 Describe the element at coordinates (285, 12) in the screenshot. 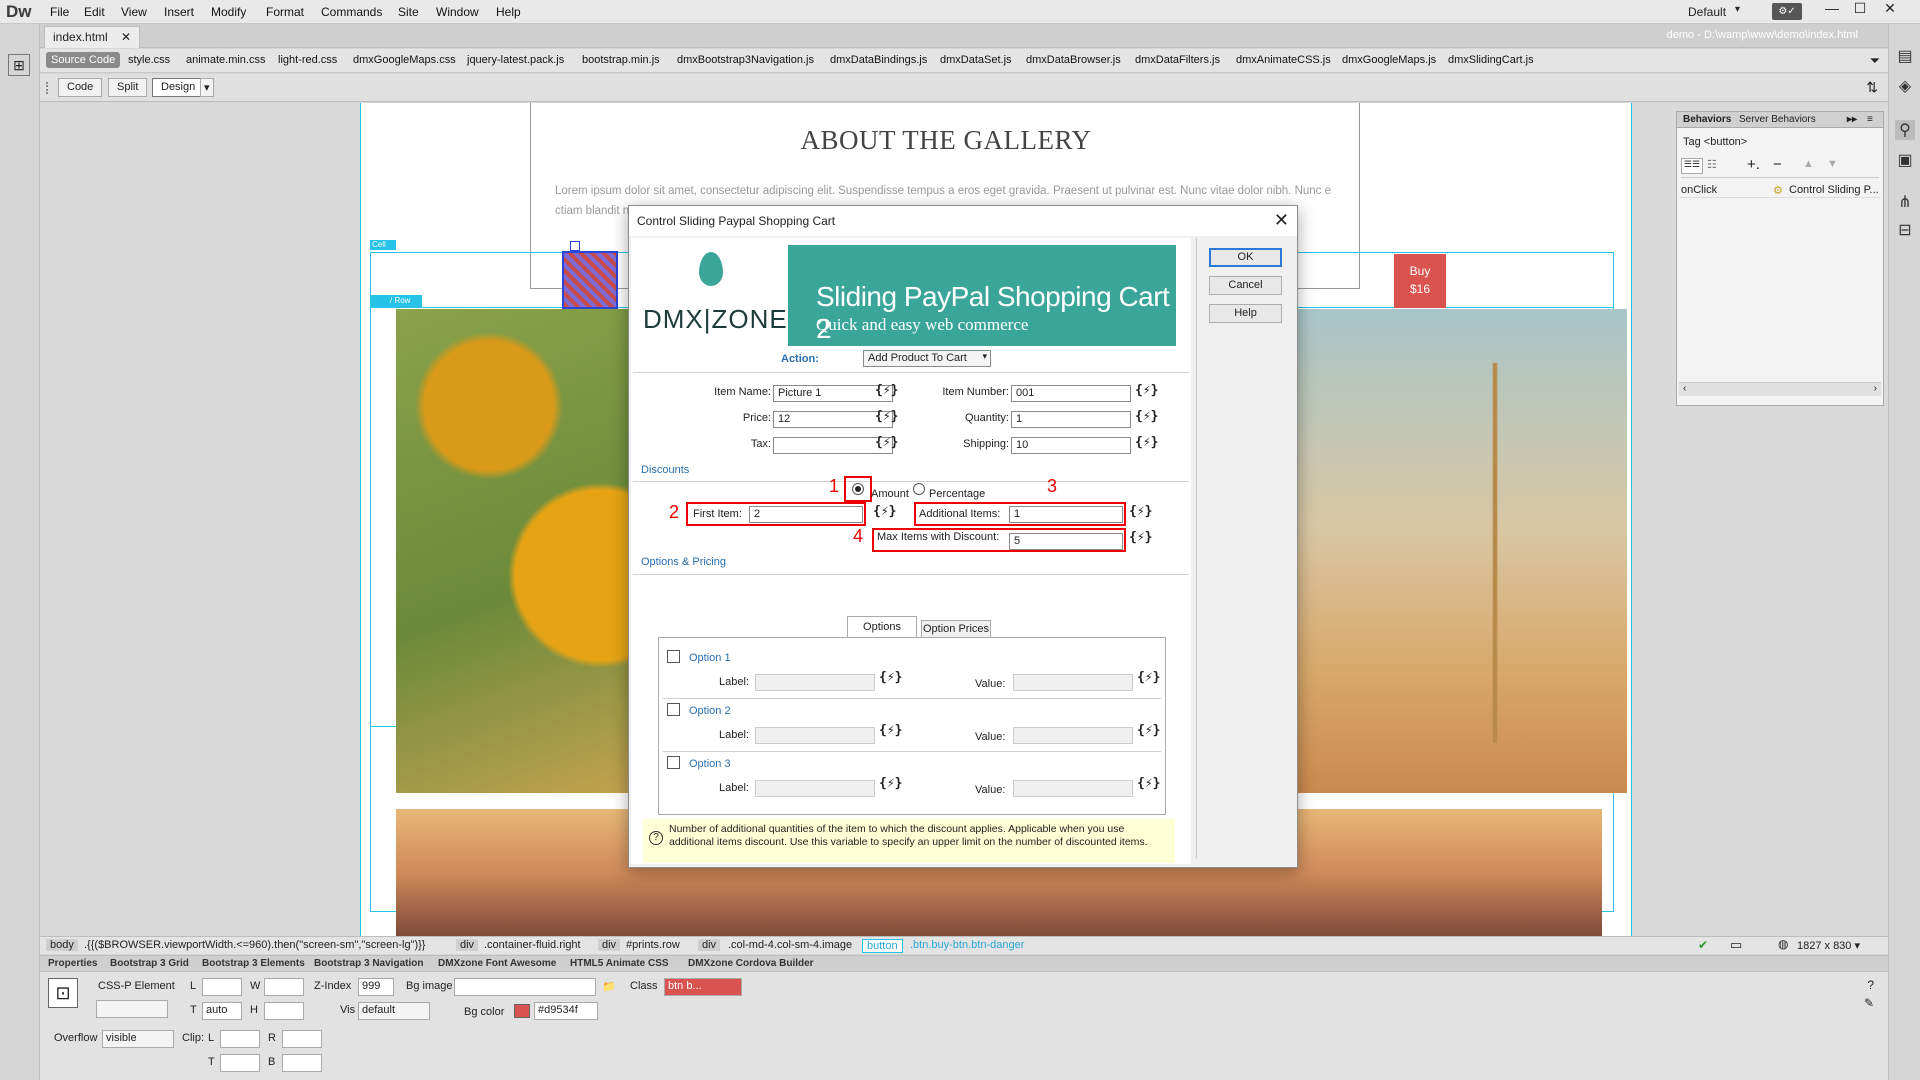

I see `menu-format: Format` at that location.